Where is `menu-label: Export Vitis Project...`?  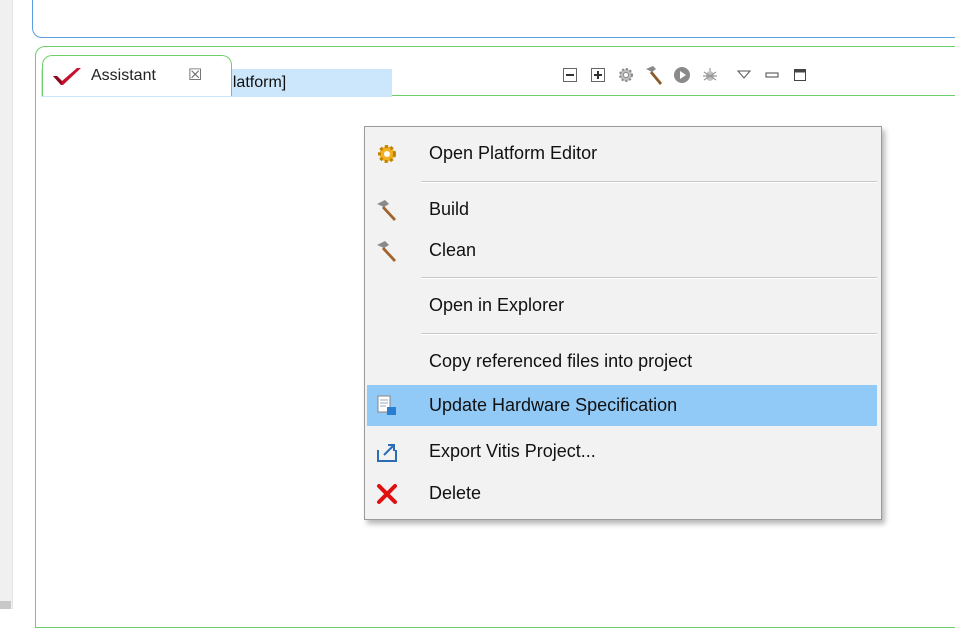 menu-label: Export Vitis Project... is located at coordinates (512, 451).